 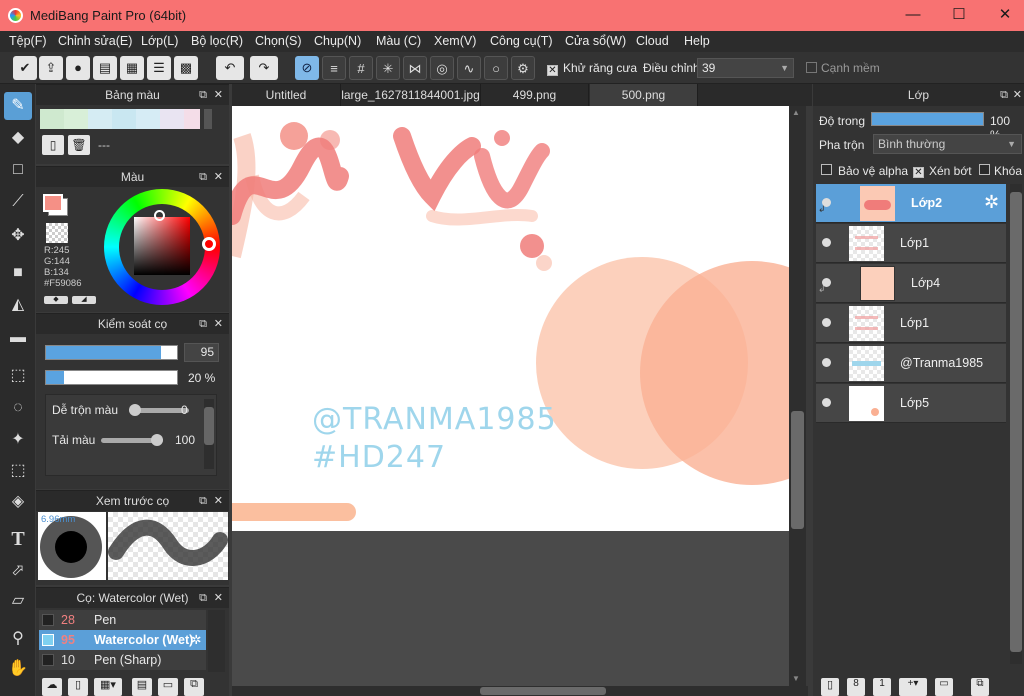 What do you see at coordinates (337, 41) in the screenshot?
I see `menu-snap: Chụp(N)` at bounding box center [337, 41].